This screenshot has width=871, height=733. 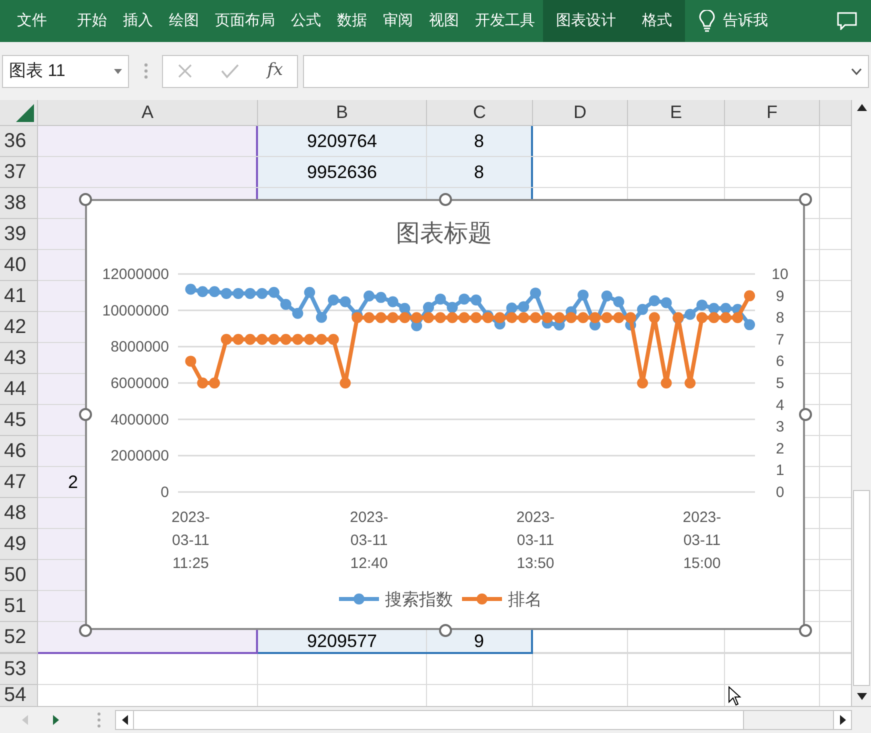 I want to click on legend-label: 搜索指数, so click(x=419, y=599).